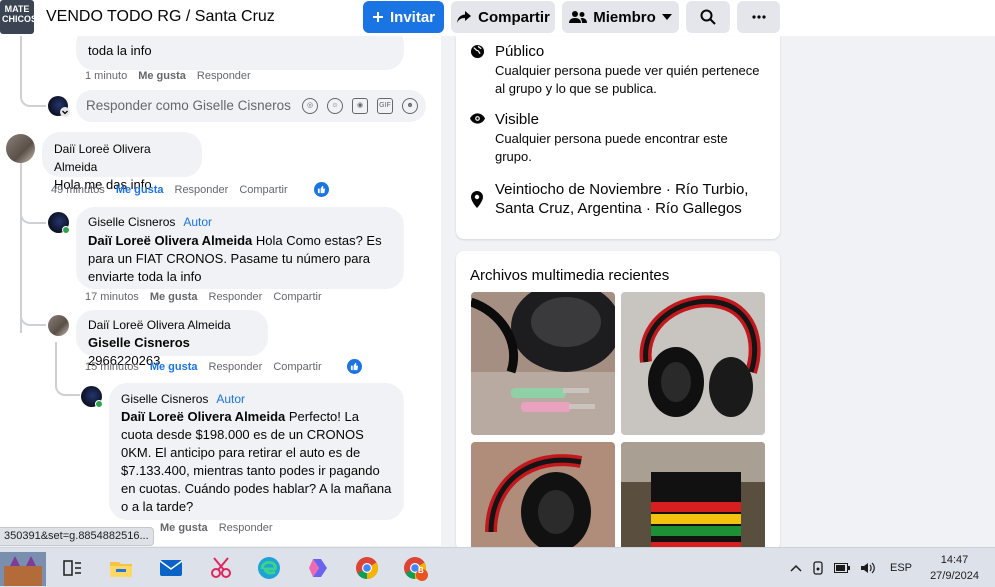  I want to click on comment-time: 49 minutos, so click(78, 190).